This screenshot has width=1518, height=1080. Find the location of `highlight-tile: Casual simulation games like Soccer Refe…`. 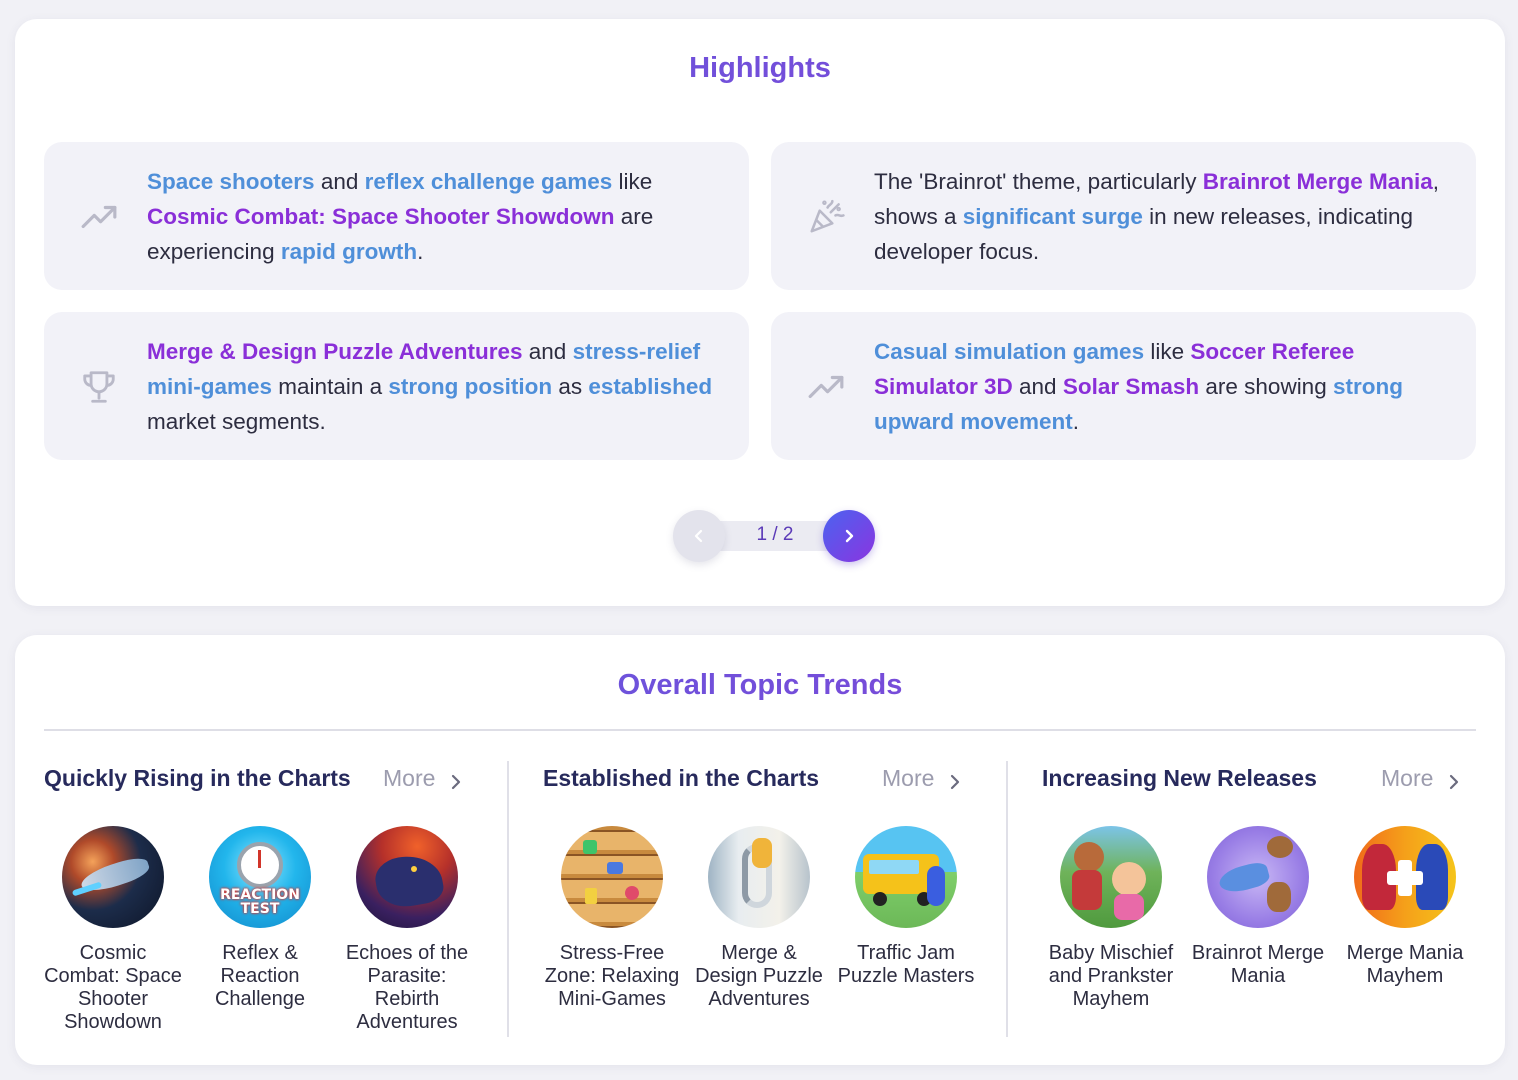

highlight-tile: Casual simulation games like Soccer Refe… is located at coordinates (1123, 386).